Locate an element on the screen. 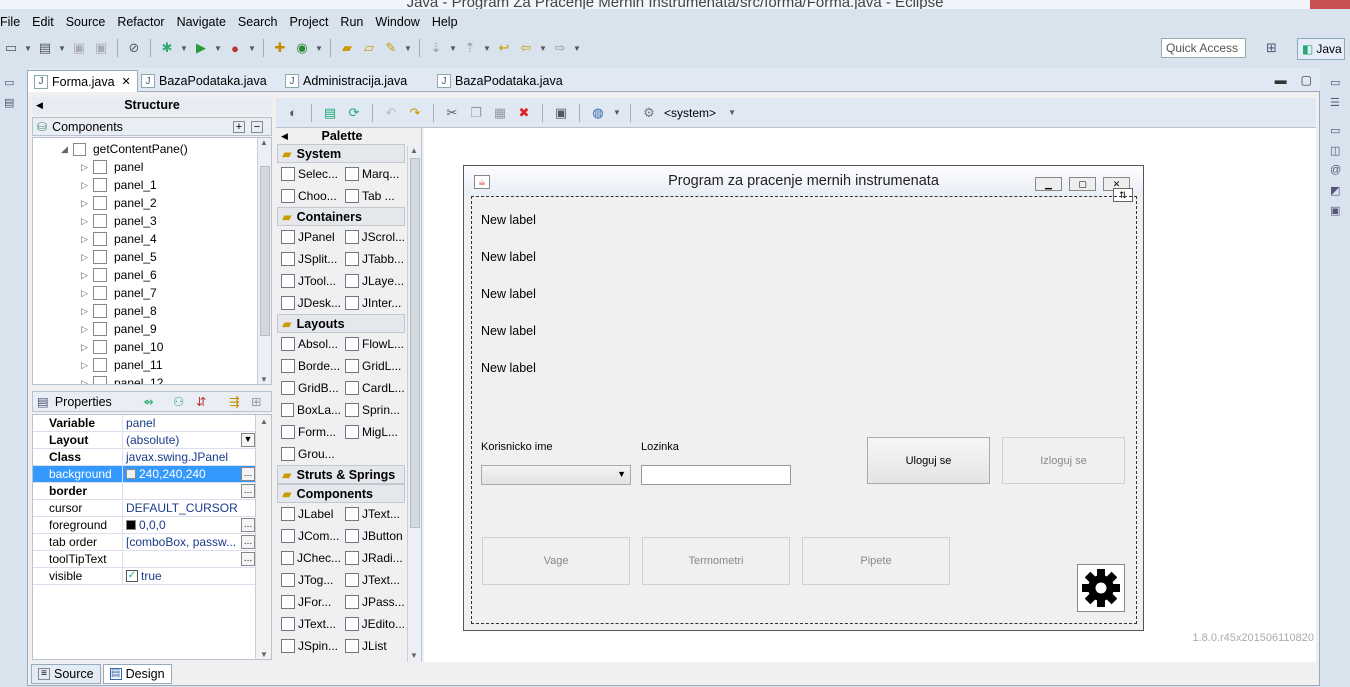  palette-category-components: ▰ Components is located at coordinates (341, 493).